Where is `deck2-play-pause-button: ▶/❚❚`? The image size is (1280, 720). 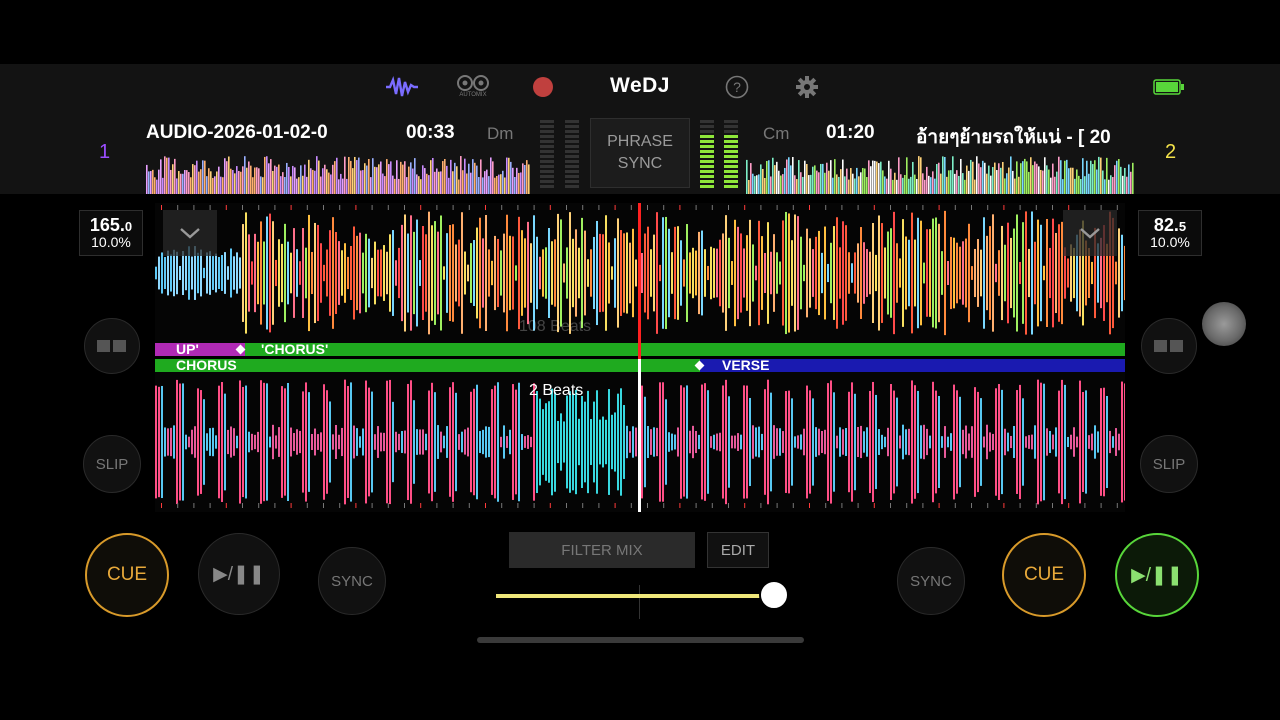 deck2-play-pause-button: ▶/❚❚ is located at coordinates (1157, 575).